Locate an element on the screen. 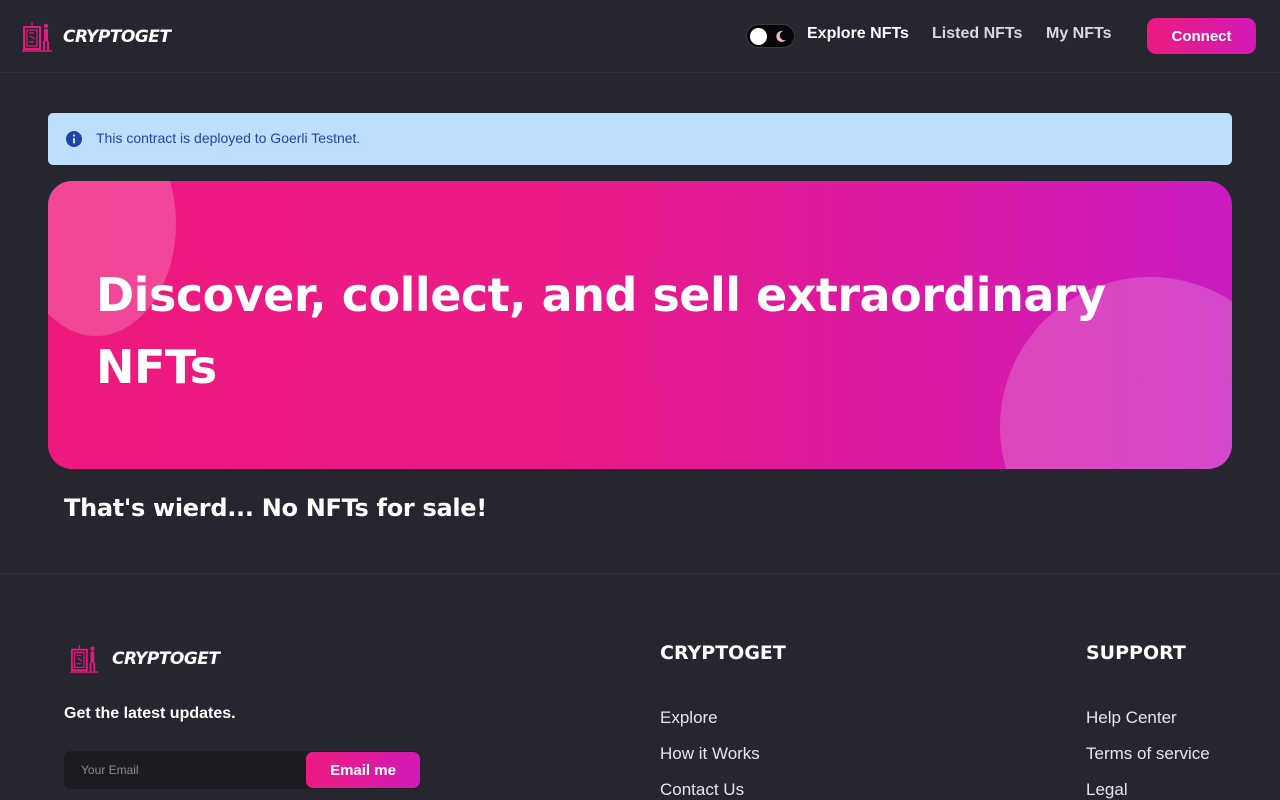 Image resolution: width=1280 pixels, height=800 pixels. toggle-knob is located at coordinates (758, 36).